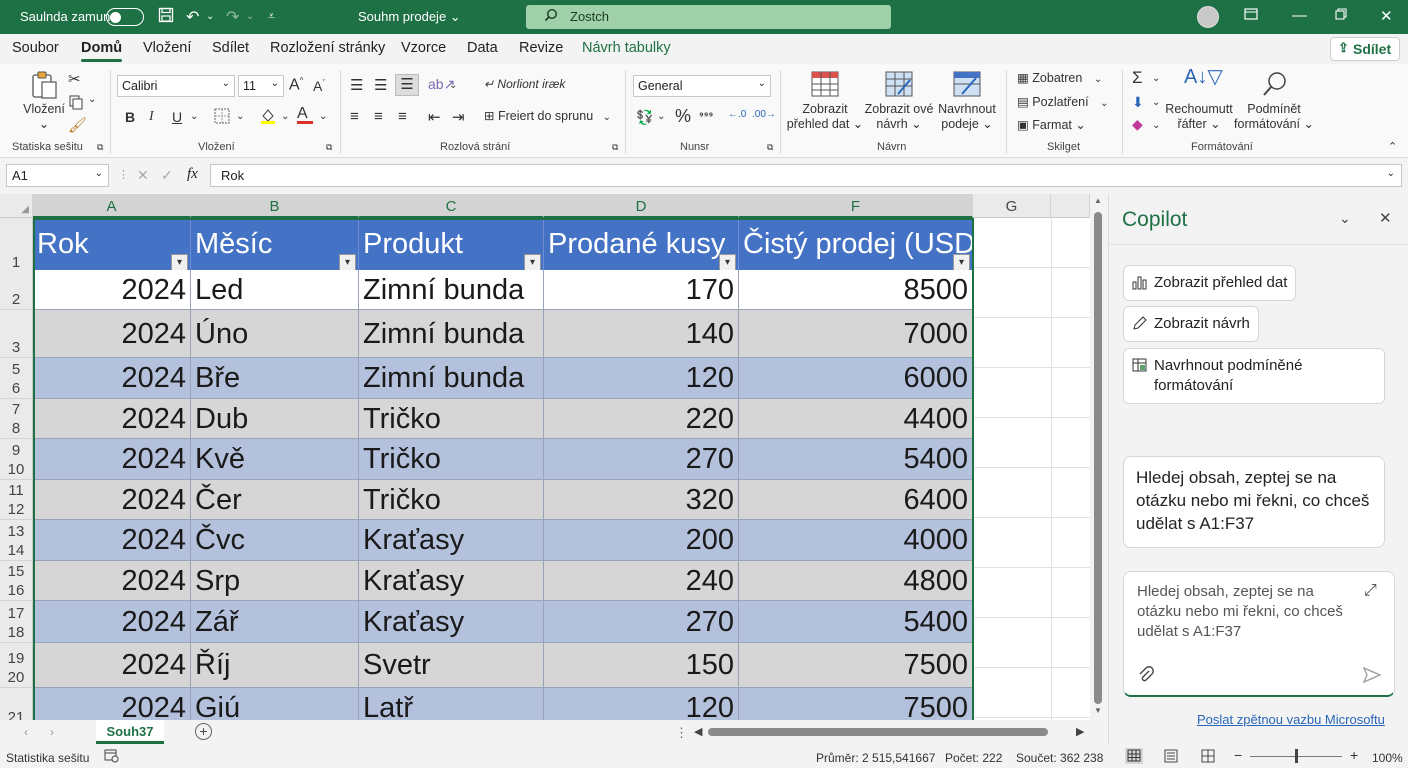 This screenshot has width=1408, height=768. What do you see at coordinates (329, 147) in the screenshot?
I see `font-launcher-icon: ⧉` at bounding box center [329, 147].